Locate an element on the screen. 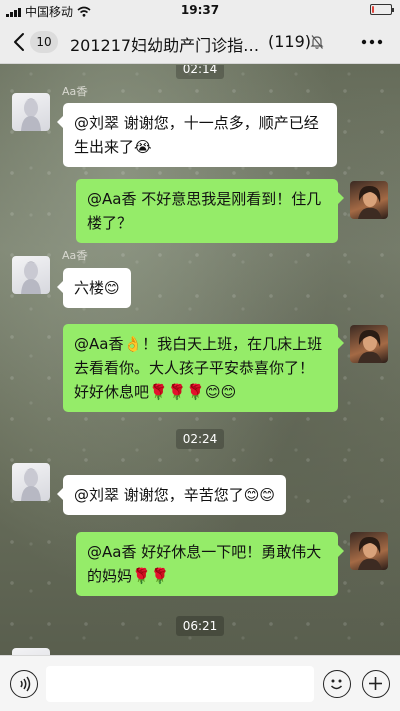  time-stamp-label: 02:14 is located at coordinates (200, 72).